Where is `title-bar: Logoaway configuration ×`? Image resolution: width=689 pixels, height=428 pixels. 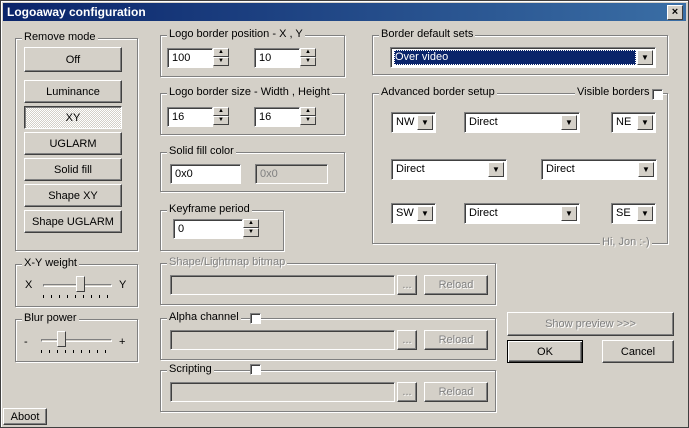
title-bar: Logoaway configuration × is located at coordinates (344, 12).